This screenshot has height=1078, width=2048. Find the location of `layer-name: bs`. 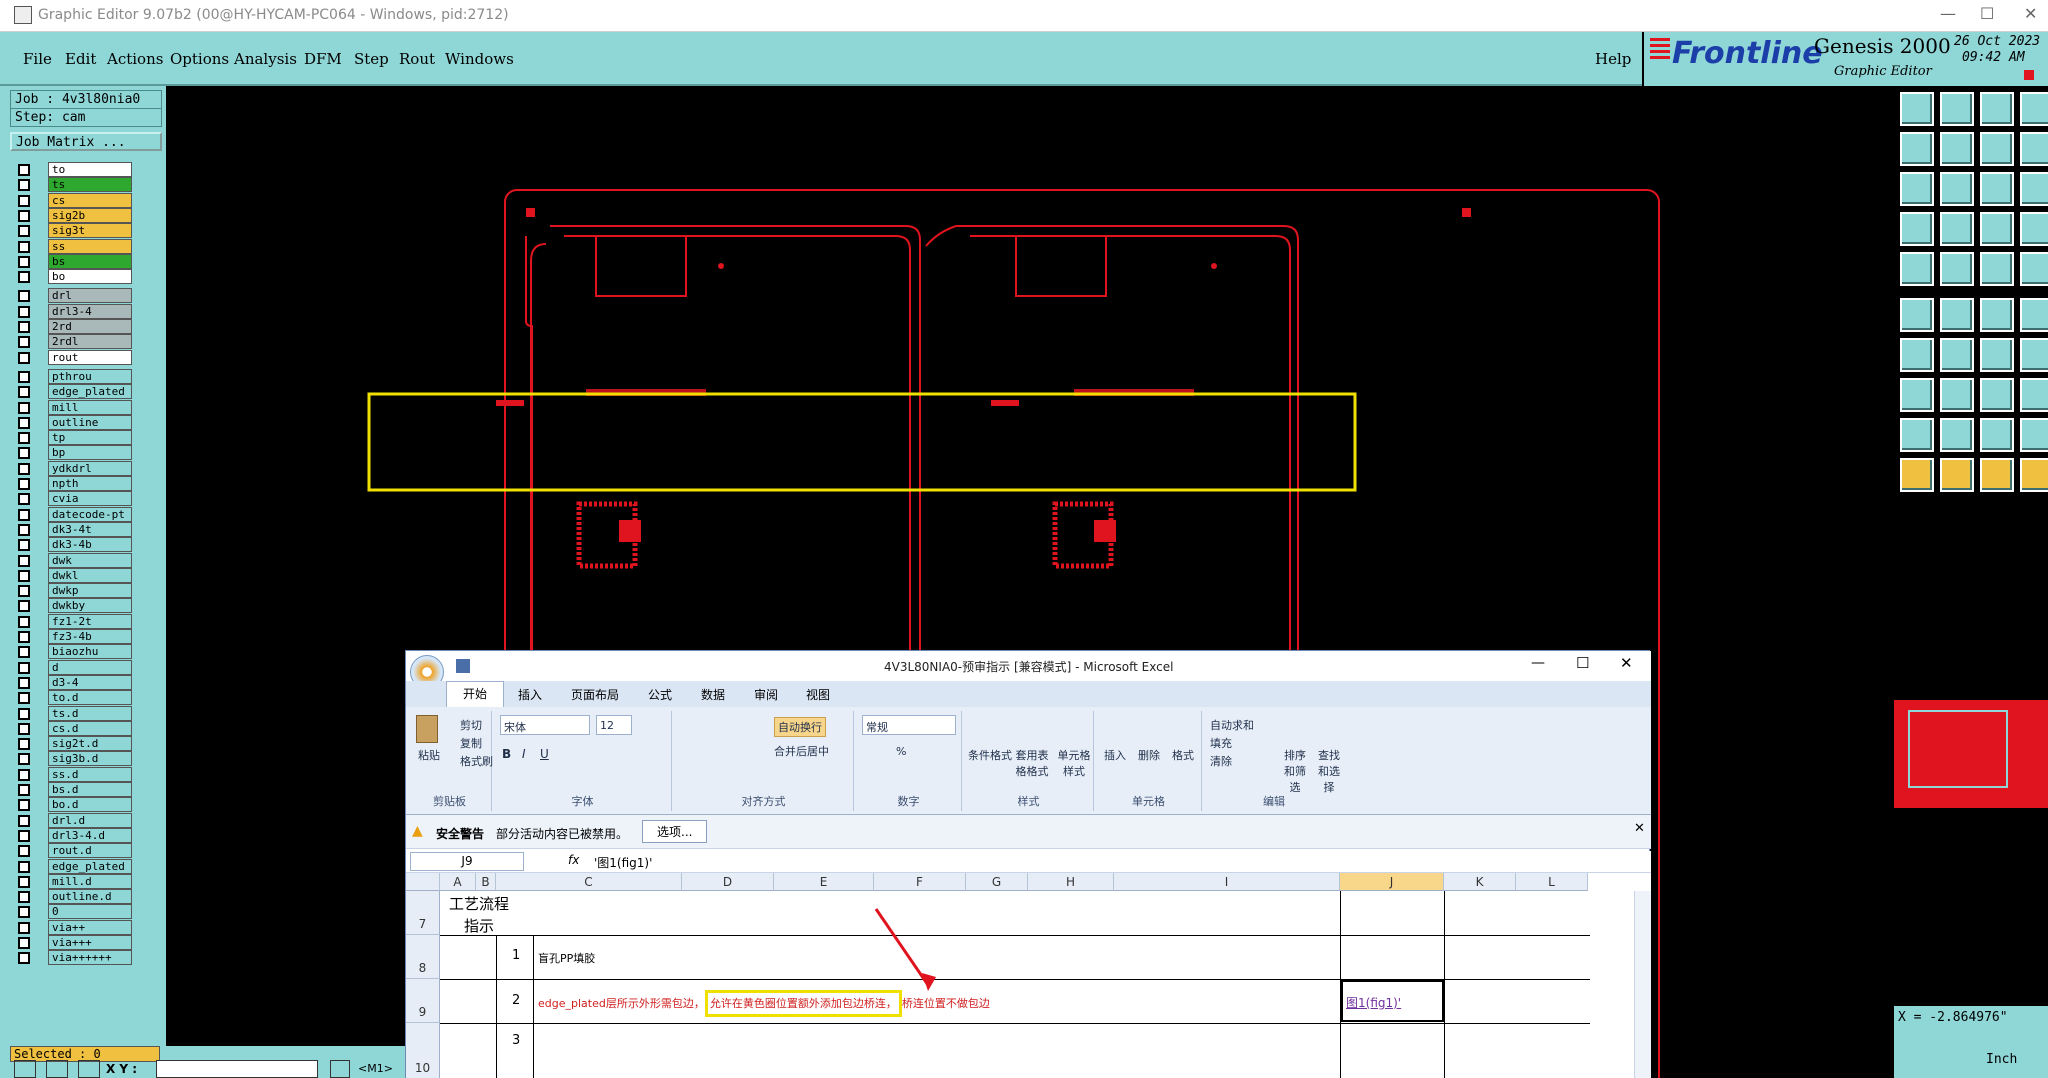

layer-name: bs is located at coordinates (90, 261).